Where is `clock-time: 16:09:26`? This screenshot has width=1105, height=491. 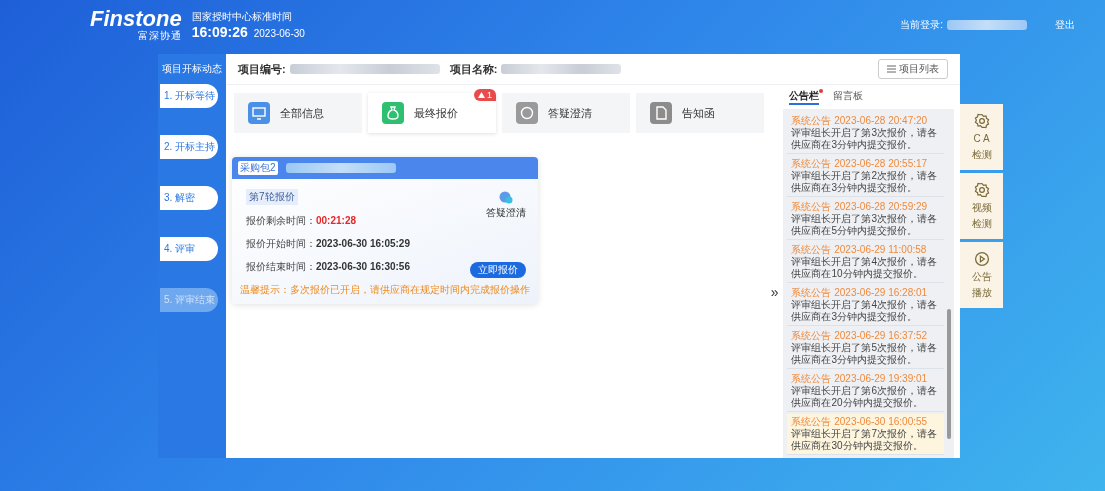 clock-time: 16:09:26 is located at coordinates (219, 32).